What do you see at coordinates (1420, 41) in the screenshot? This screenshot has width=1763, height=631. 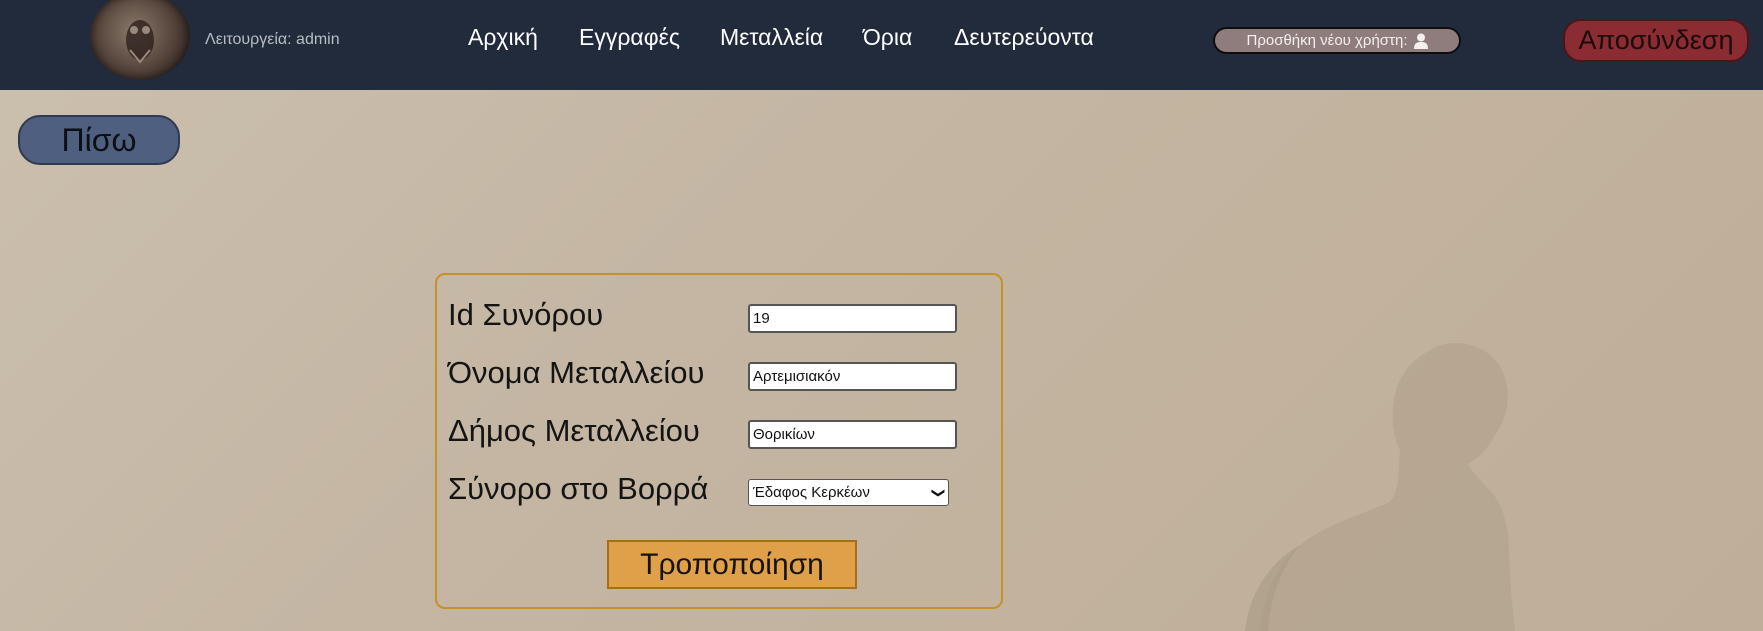 I see `user-icon` at bounding box center [1420, 41].